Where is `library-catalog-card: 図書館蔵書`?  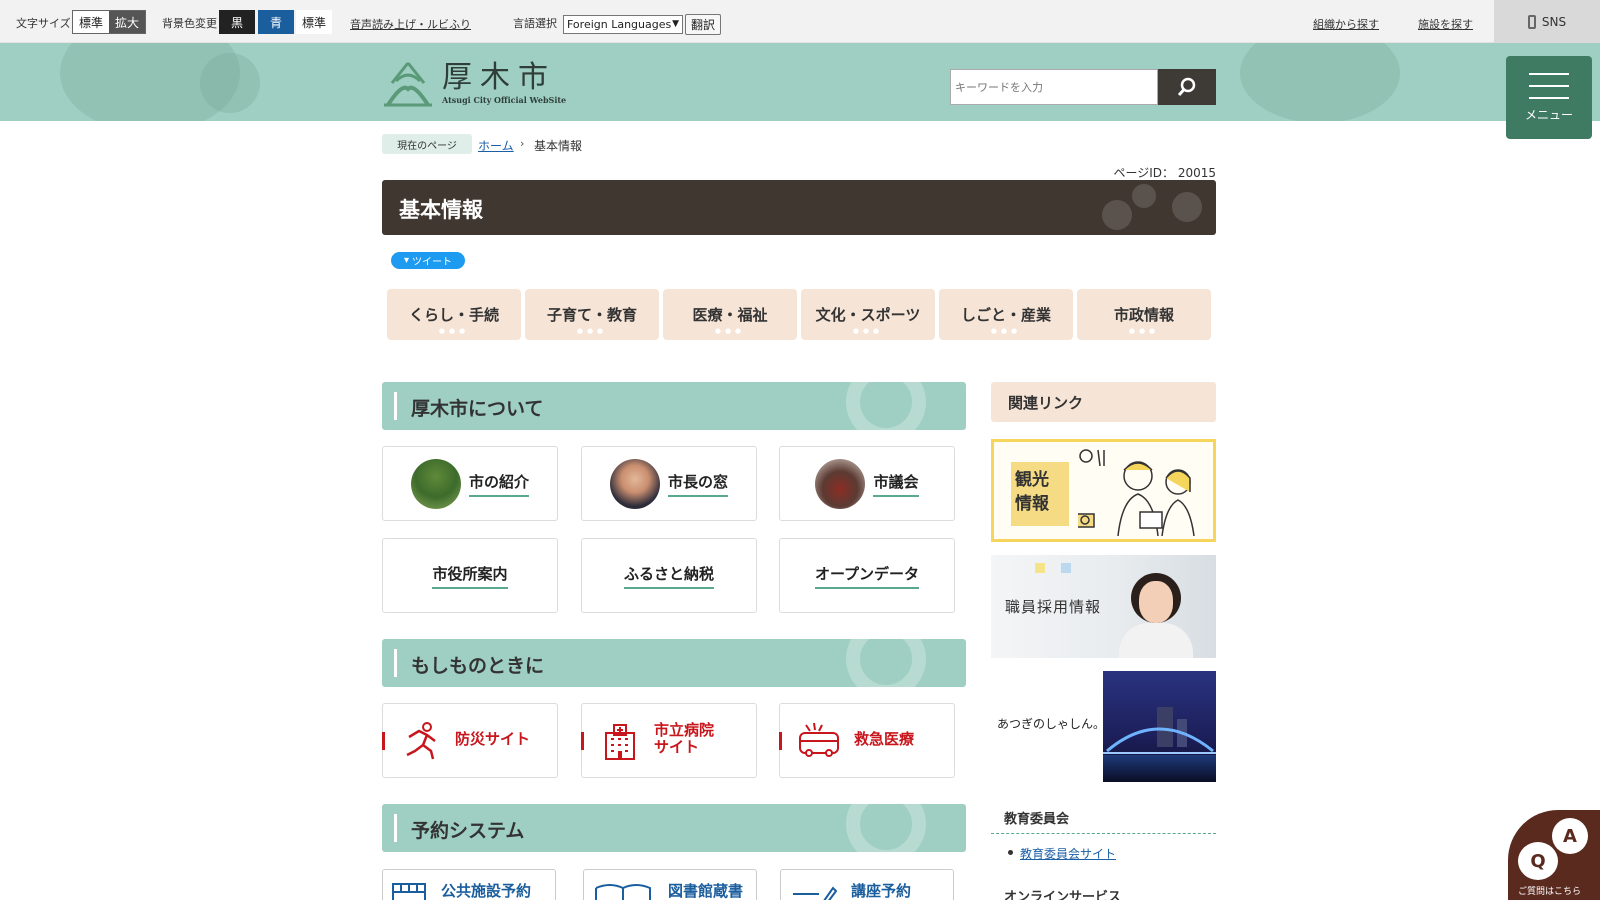 library-catalog-card: 図書館蔵書 is located at coordinates (670, 884).